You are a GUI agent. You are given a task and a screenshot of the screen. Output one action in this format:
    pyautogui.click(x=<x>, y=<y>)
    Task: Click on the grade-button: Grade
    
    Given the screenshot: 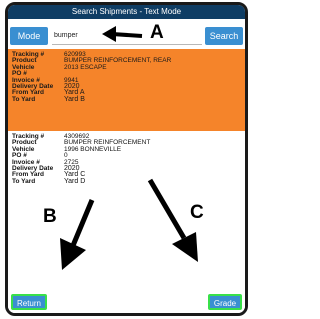 What is the action you would take?
    pyautogui.click(x=225, y=302)
    